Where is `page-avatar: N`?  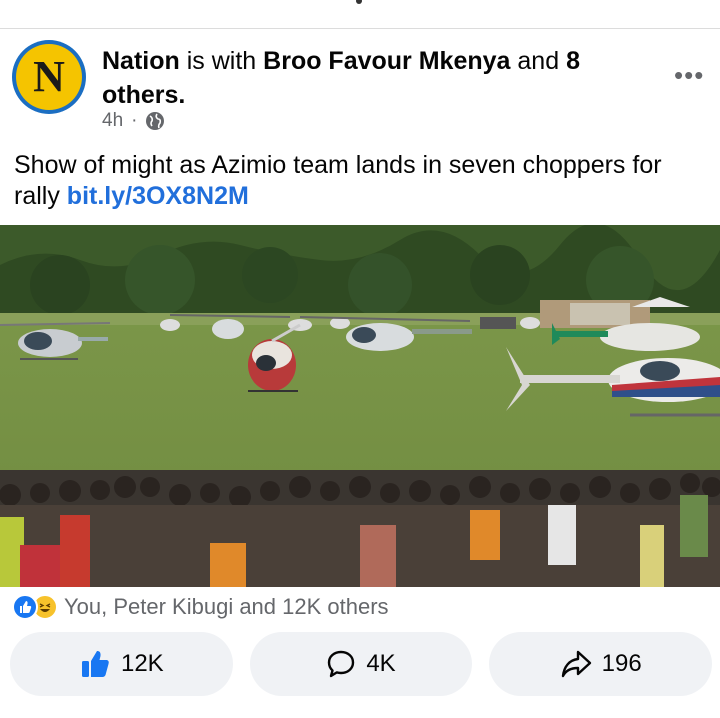
page-avatar: N is located at coordinates (49, 77).